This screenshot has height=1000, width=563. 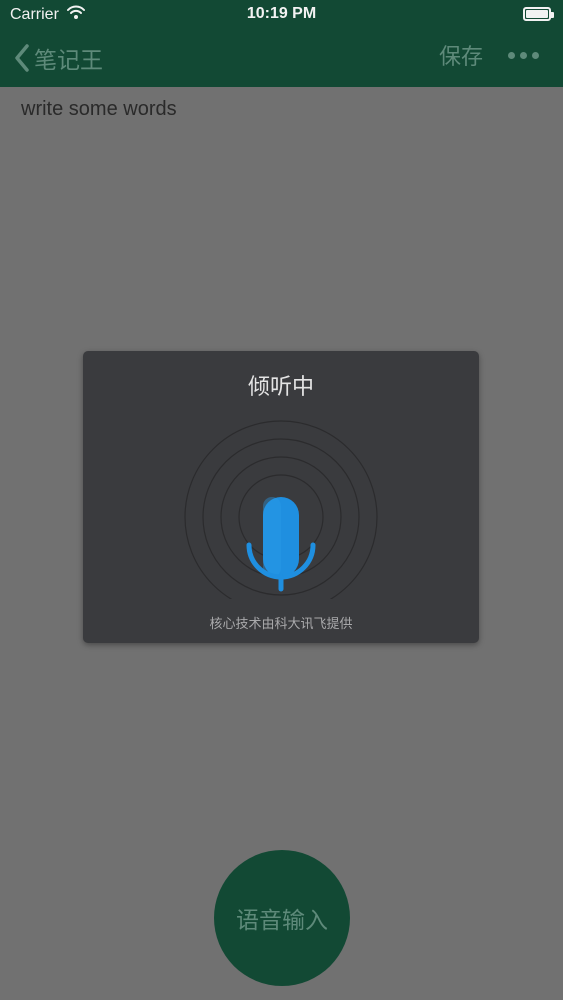 I want to click on dialog-title: 倾听中, so click(x=280, y=387).